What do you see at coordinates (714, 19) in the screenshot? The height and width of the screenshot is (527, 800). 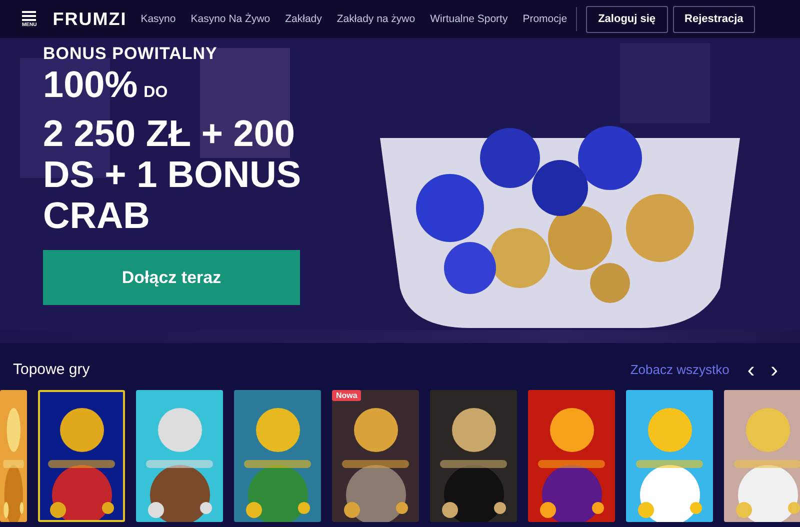 I see `register-button: Rejestracja` at bounding box center [714, 19].